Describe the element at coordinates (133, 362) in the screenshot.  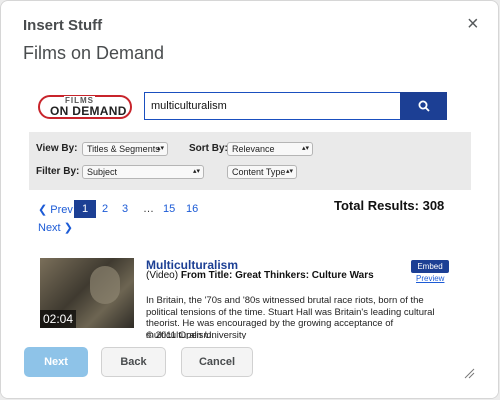
I see `back-button: Back` at that location.